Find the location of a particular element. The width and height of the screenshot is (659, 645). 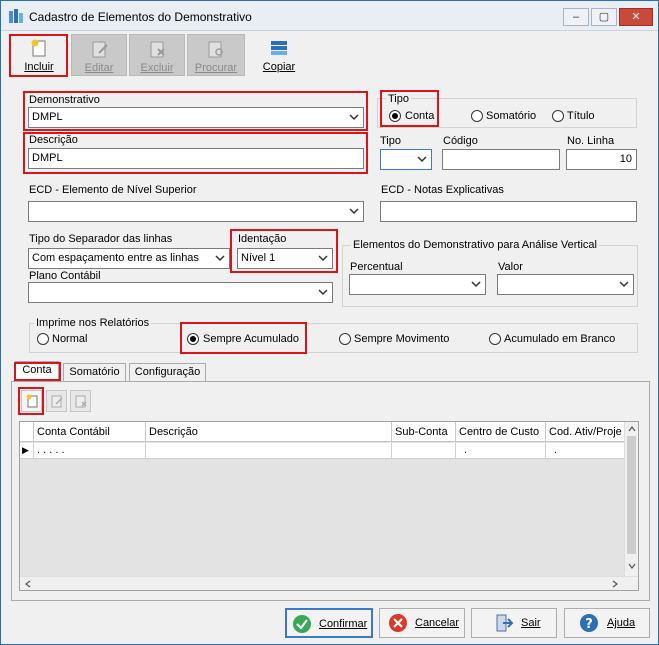

table-row: ▶ . . . . . . . is located at coordinates (322, 451).